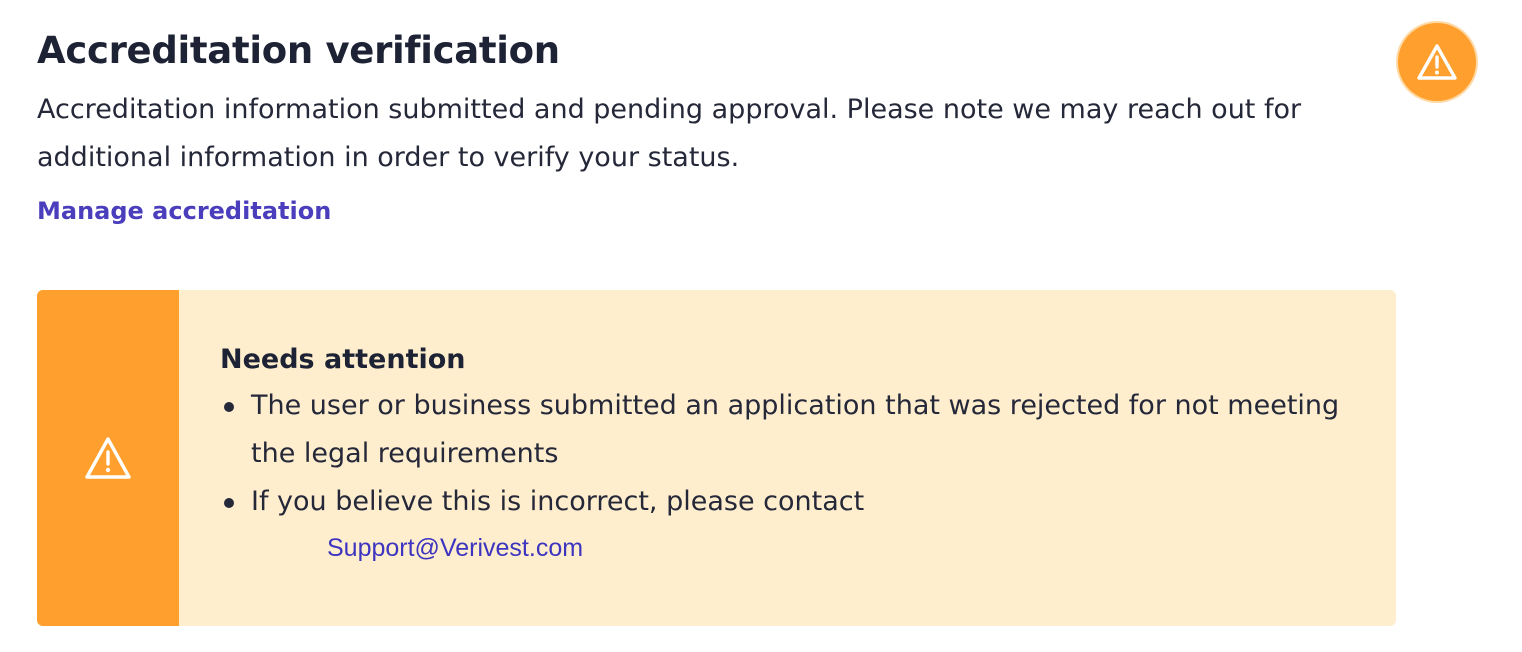 This screenshot has width=1522, height=652. I want to click on status-warning-badge, so click(1437, 62).